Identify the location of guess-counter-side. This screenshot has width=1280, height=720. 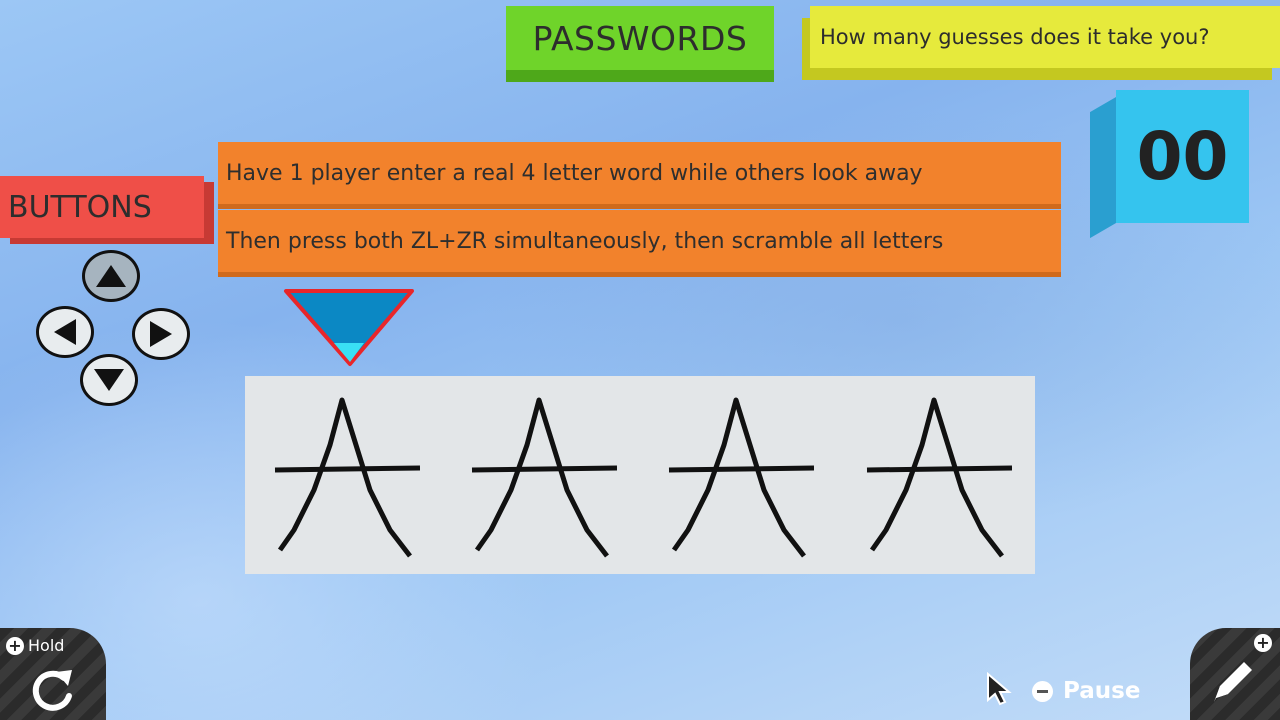
(1104, 167).